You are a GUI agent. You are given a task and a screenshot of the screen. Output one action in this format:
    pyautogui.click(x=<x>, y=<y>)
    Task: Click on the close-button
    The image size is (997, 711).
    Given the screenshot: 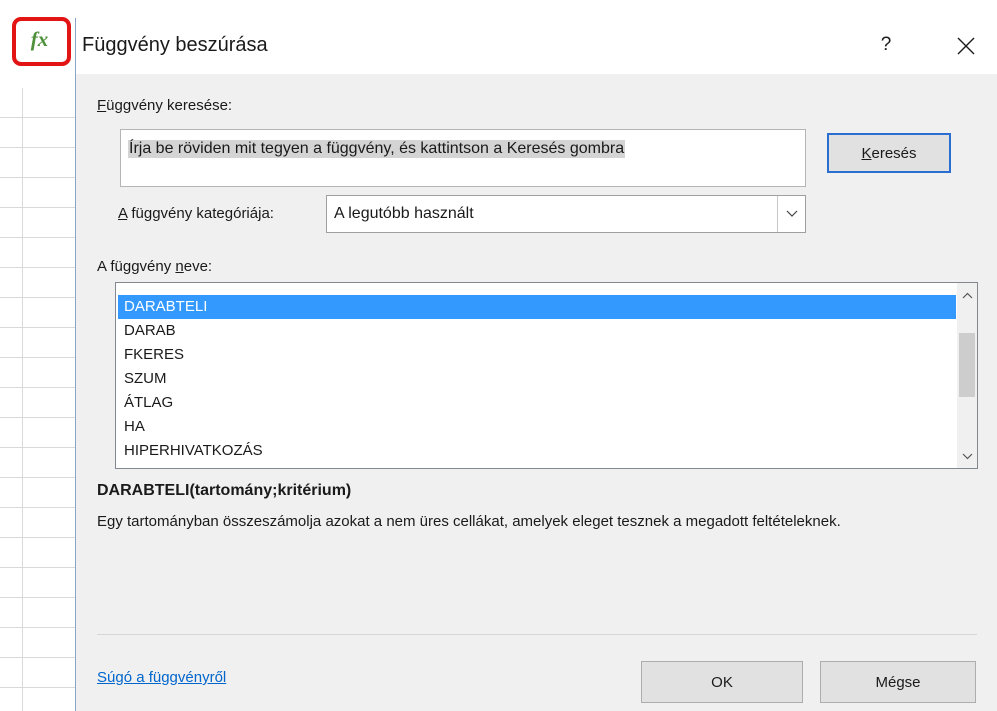 What is the action you would take?
    pyautogui.click(x=966, y=46)
    